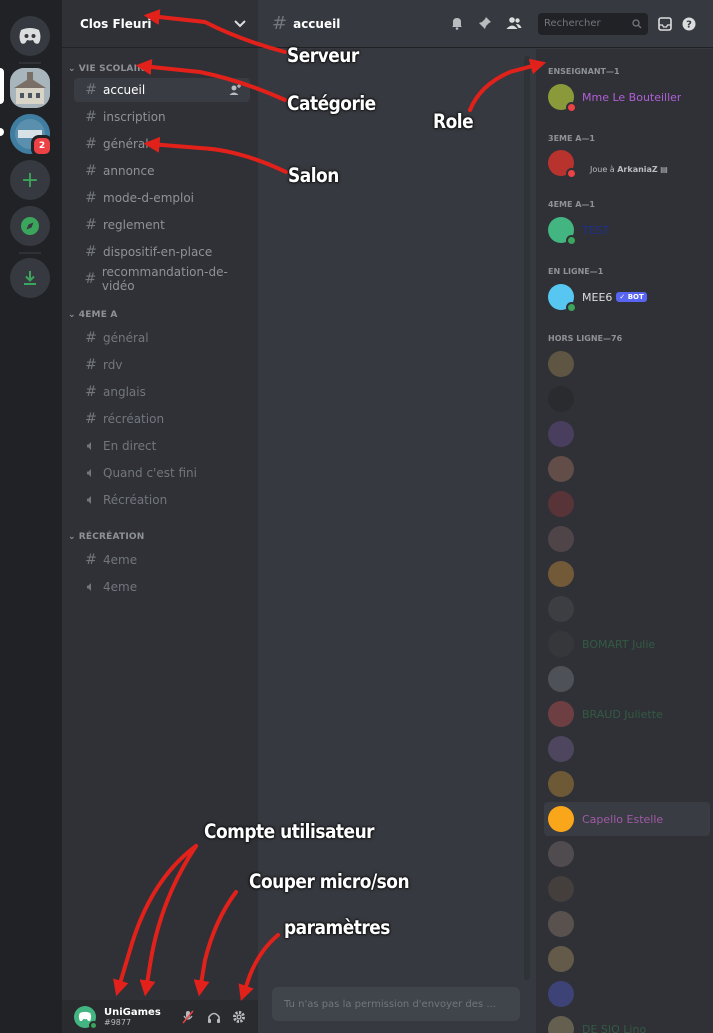 Image resolution: width=713 pixels, height=1033 pixels. What do you see at coordinates (132, 1017) in the screenshot?
I see `user-info: UniGames #9877` at bounding box center [132, 1017].